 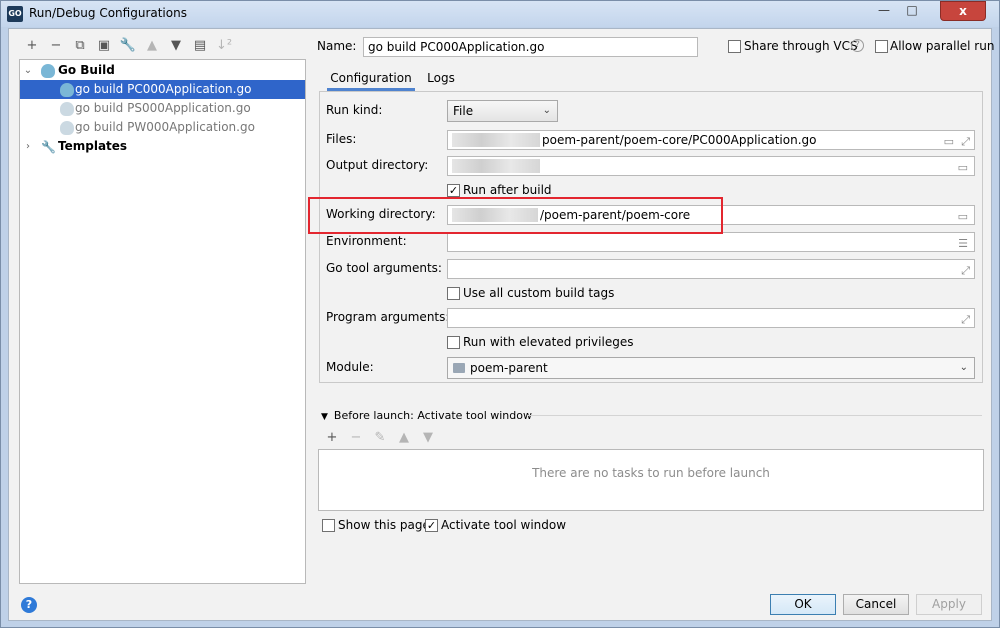 I want to click on ok-button: OK, so click(x=803, y=604).